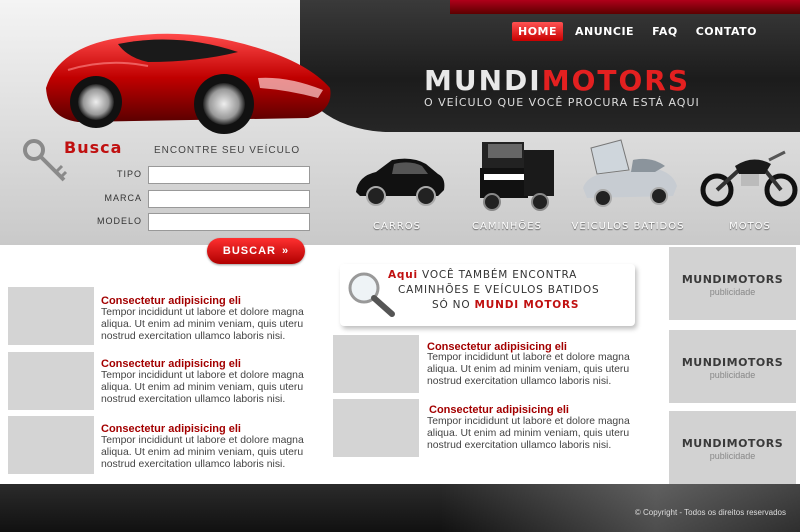 This screenshot has width=800, height=532. I want to click on motorcycle-icon, so click(749, 178).